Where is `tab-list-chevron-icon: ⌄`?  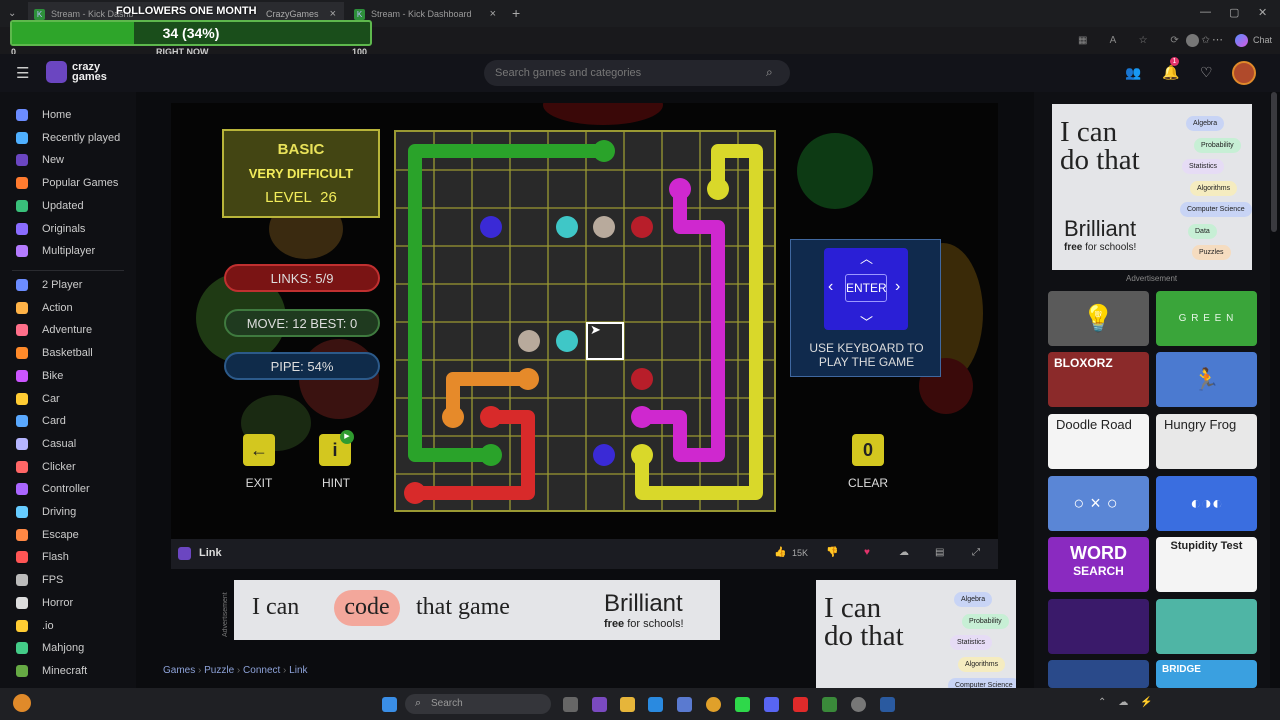 tab-list-chevron-icon: ⌄ is located at coordinates (12, 13).